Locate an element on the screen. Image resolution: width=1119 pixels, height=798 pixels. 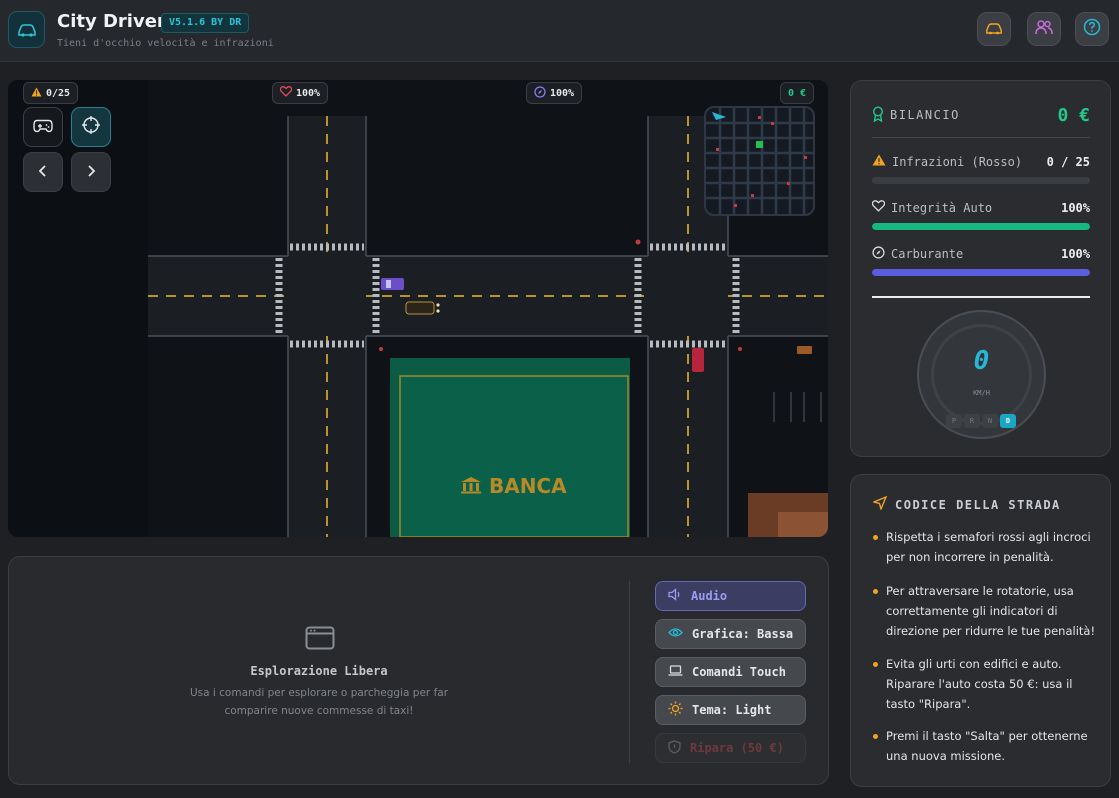
infractions-label: Infrazioni (Rosso) is located at coordinates (957, 161).